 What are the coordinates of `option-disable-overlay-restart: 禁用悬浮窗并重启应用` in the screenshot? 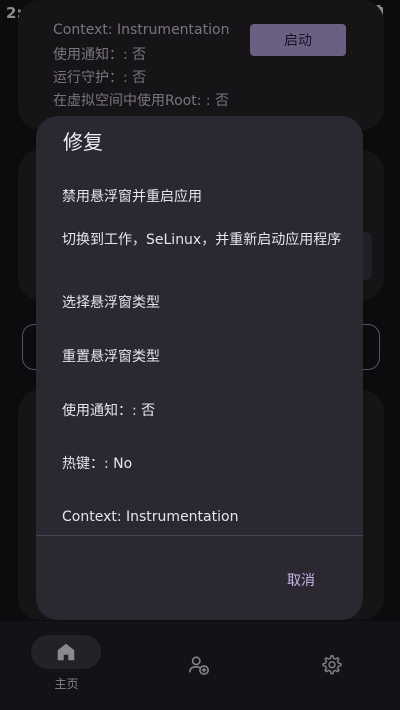 It's located at (202, 197).